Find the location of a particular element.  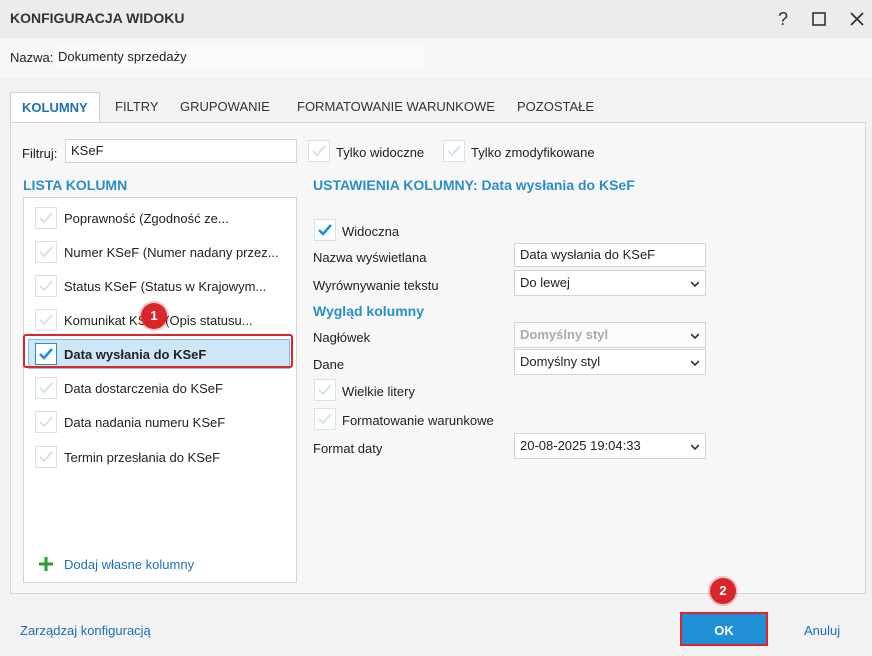

step-badge-2: 2 is located at coordinates (723, 591).